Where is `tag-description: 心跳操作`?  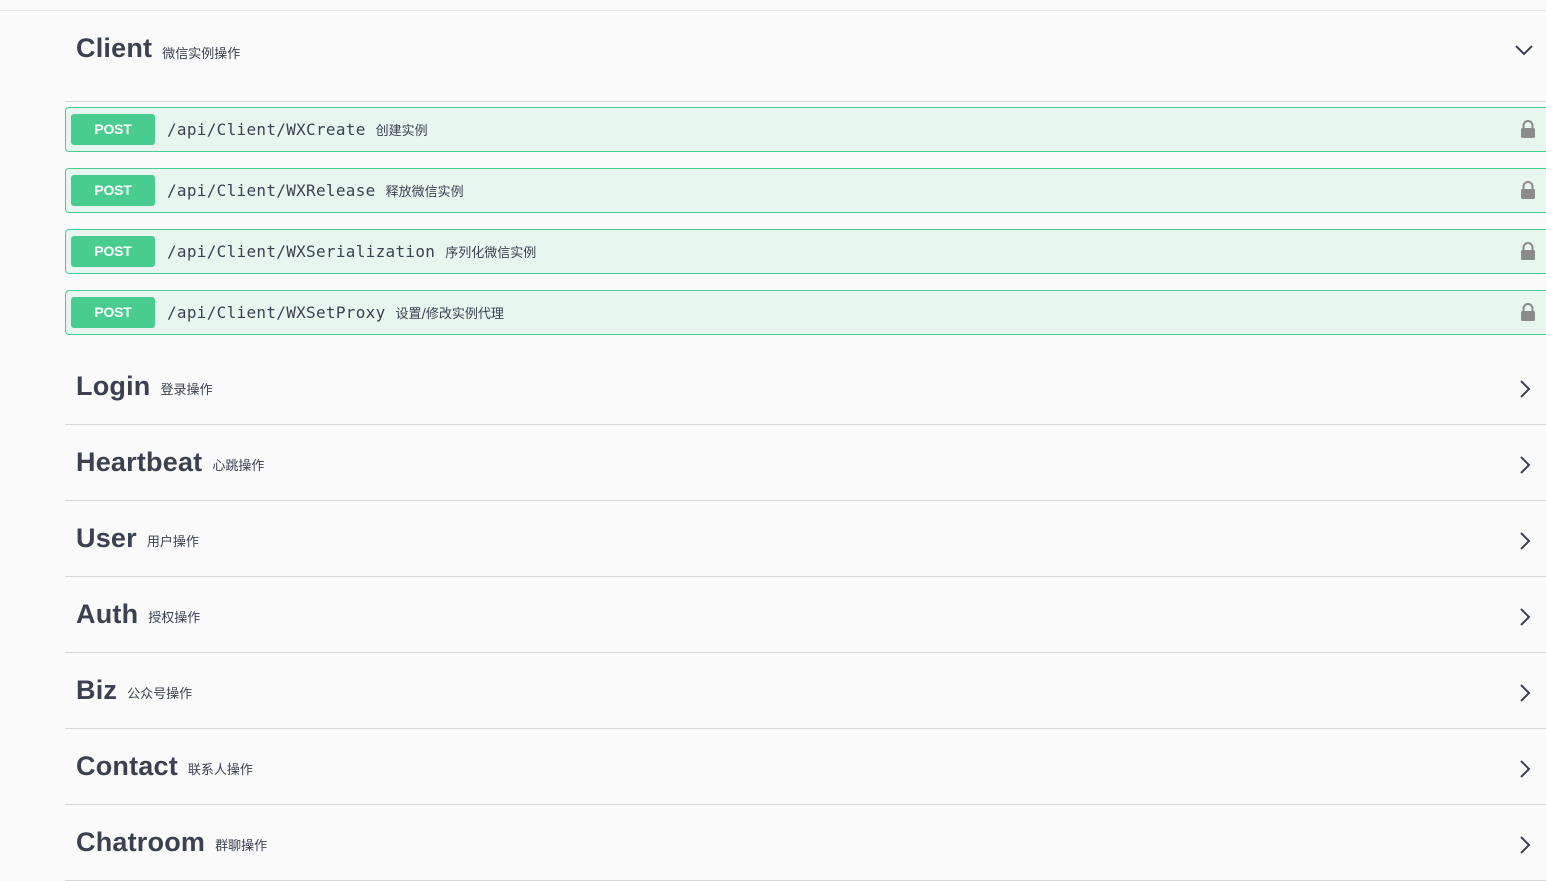 tag-description: 心跳操作 is located at coordinates (238, 466).